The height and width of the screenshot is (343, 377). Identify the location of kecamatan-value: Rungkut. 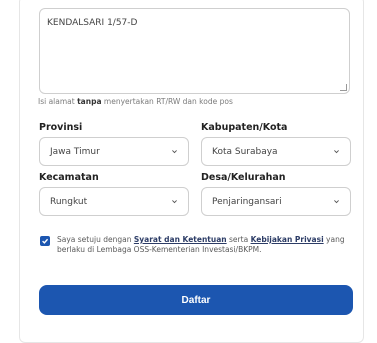
(69, 201).